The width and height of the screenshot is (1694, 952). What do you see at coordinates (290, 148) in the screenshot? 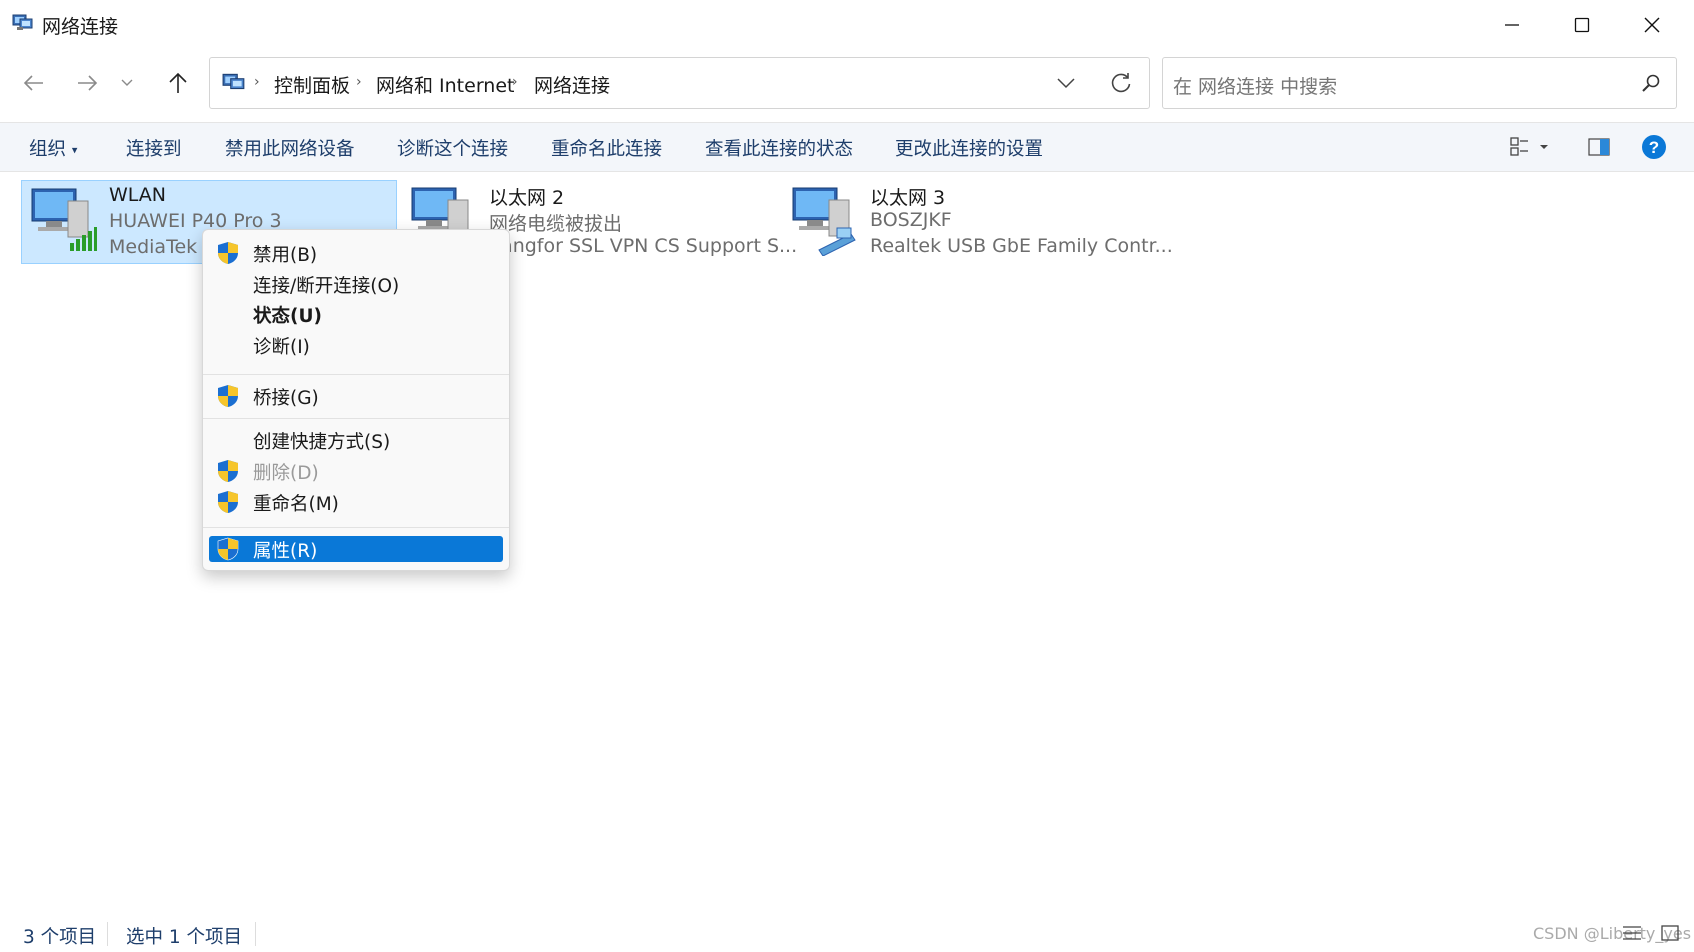
I see `disable-device-button: 禁用此网络设备` at bounding box center [290, 148].